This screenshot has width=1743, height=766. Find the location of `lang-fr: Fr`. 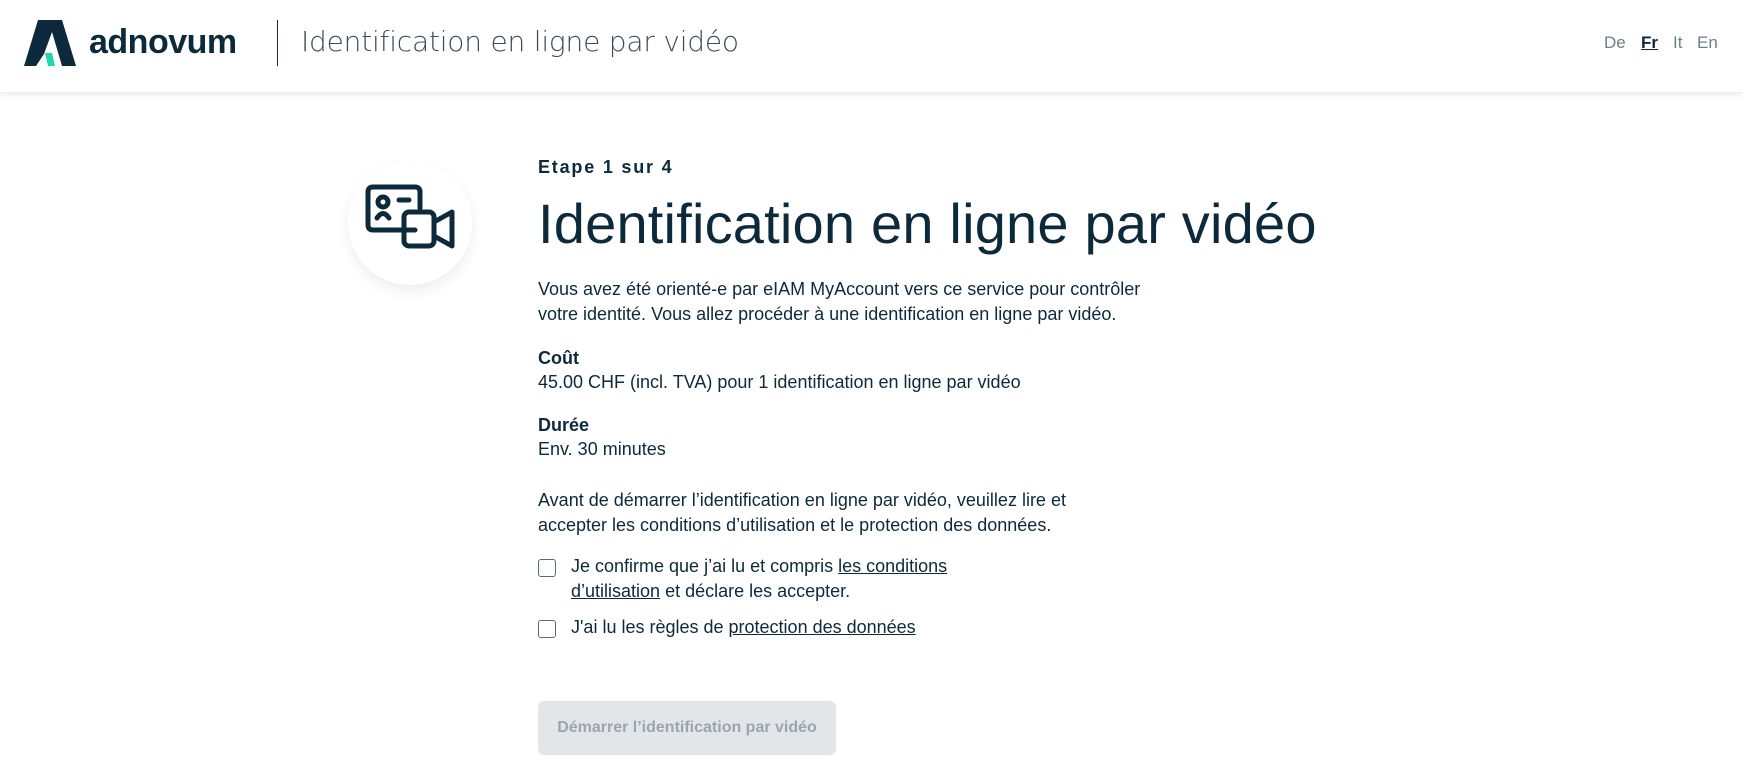

lang-fr: Fr is located at coordinates (1649, 43).